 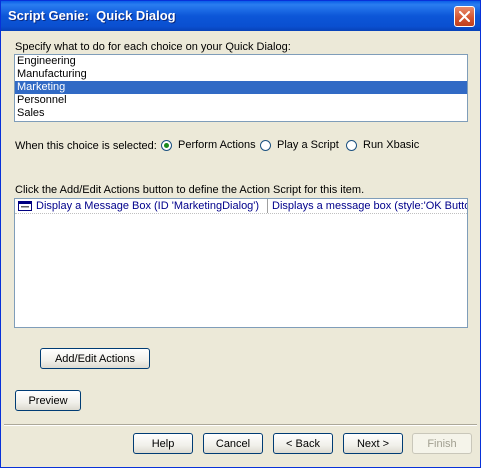 What do you see at coordinates (233, 443) in the screenshot?
I see `cancel-button: Cancel` at bounding box center [233, 443].